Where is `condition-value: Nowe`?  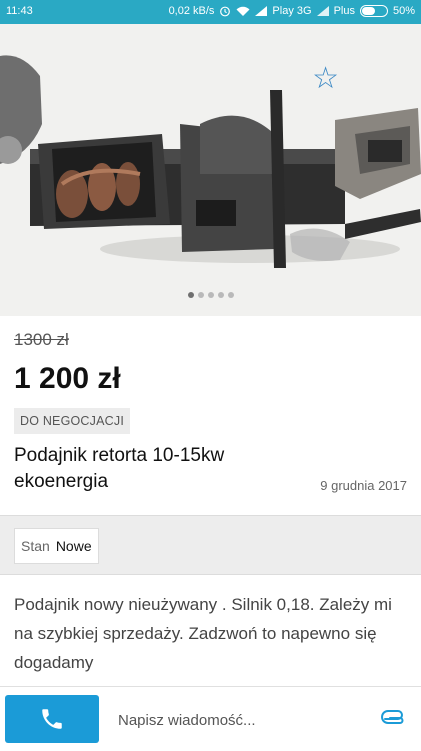
condition-value: Nowe is located at coordinates (73, 546).